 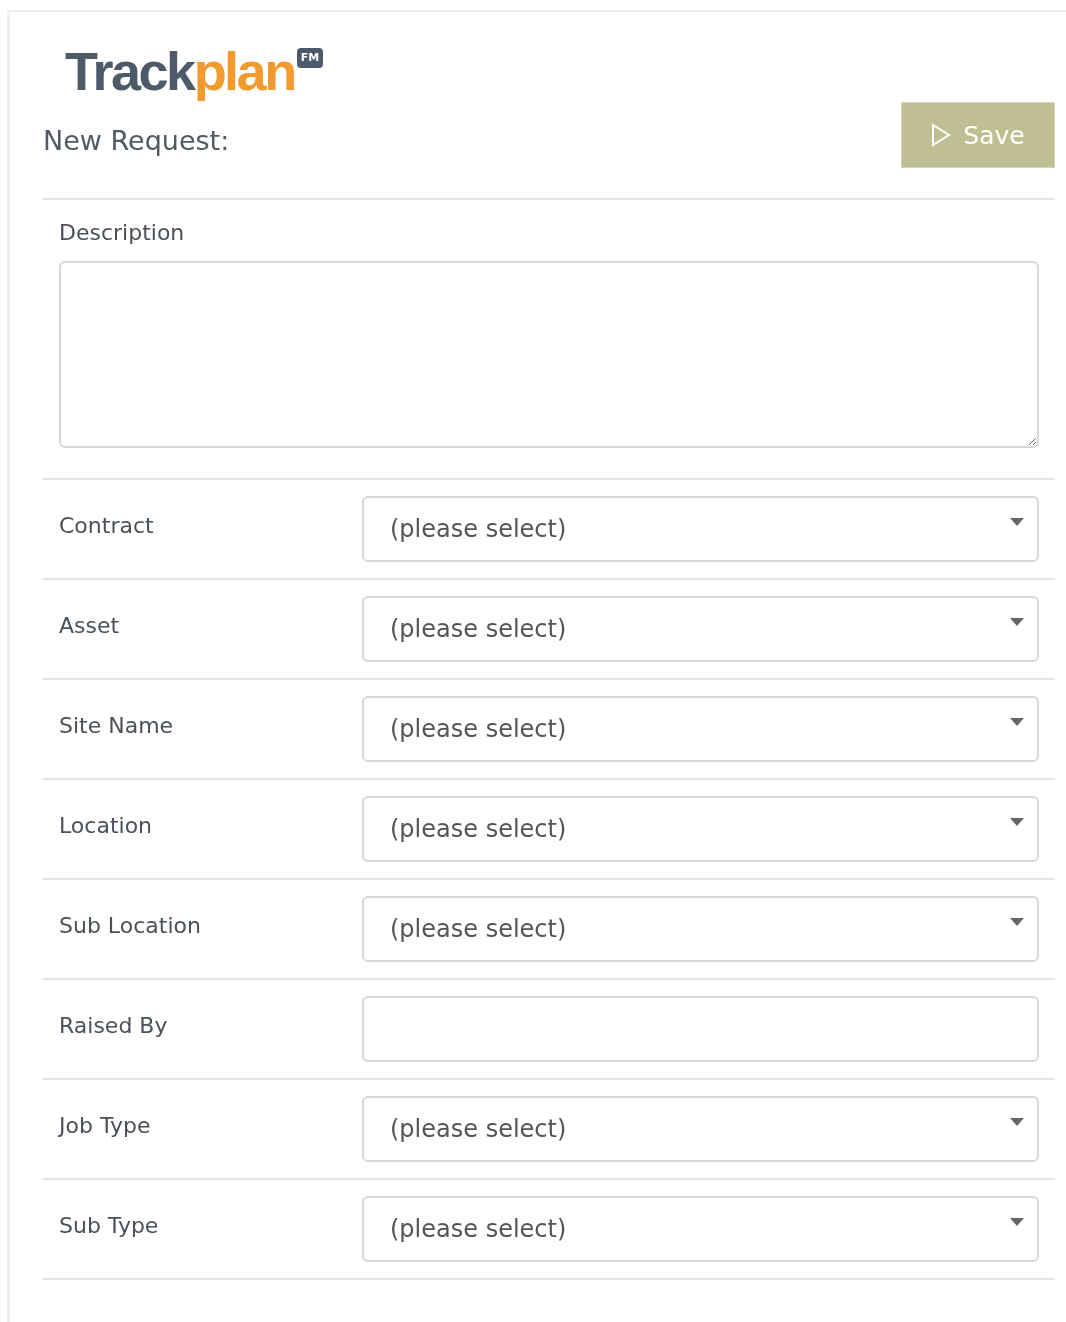 I want to click on field-label: Sub Location, so click(x=130, y=925).